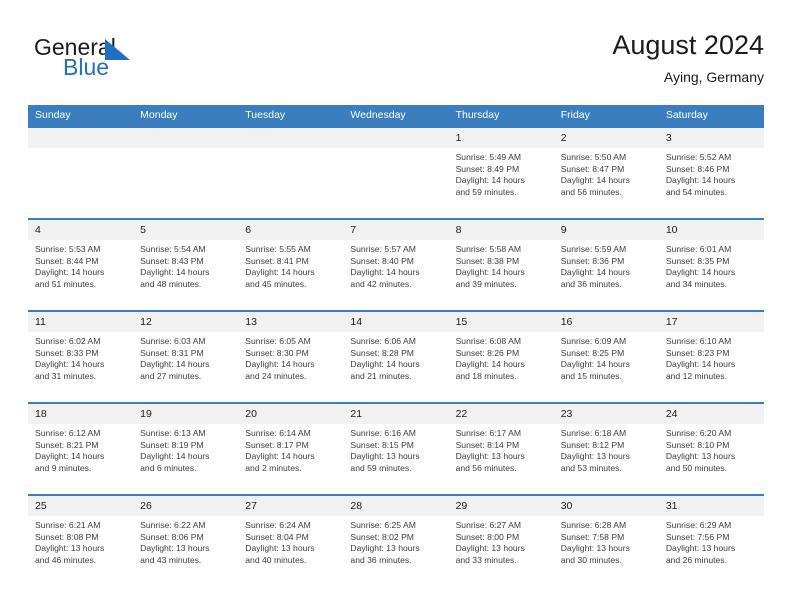  What do you see at coordinates (606, 230) in the screenshot?
I see `day-number: 9` at bounding box center [606, 230].